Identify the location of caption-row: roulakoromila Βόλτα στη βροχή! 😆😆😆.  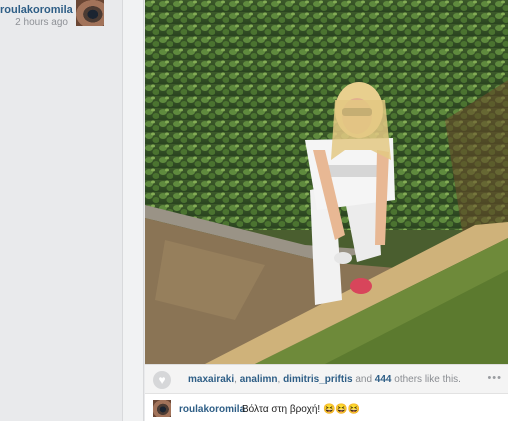
(326, 407).